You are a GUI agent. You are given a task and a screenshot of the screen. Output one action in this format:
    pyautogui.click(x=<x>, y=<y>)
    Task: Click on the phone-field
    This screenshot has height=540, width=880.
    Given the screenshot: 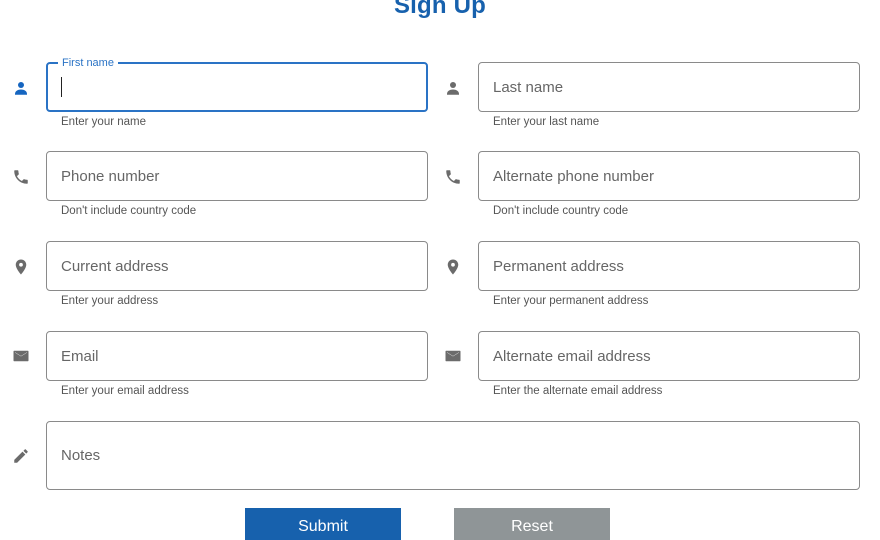 What is the action you would take?
    pyautogui.click(x=237, y=176)
    